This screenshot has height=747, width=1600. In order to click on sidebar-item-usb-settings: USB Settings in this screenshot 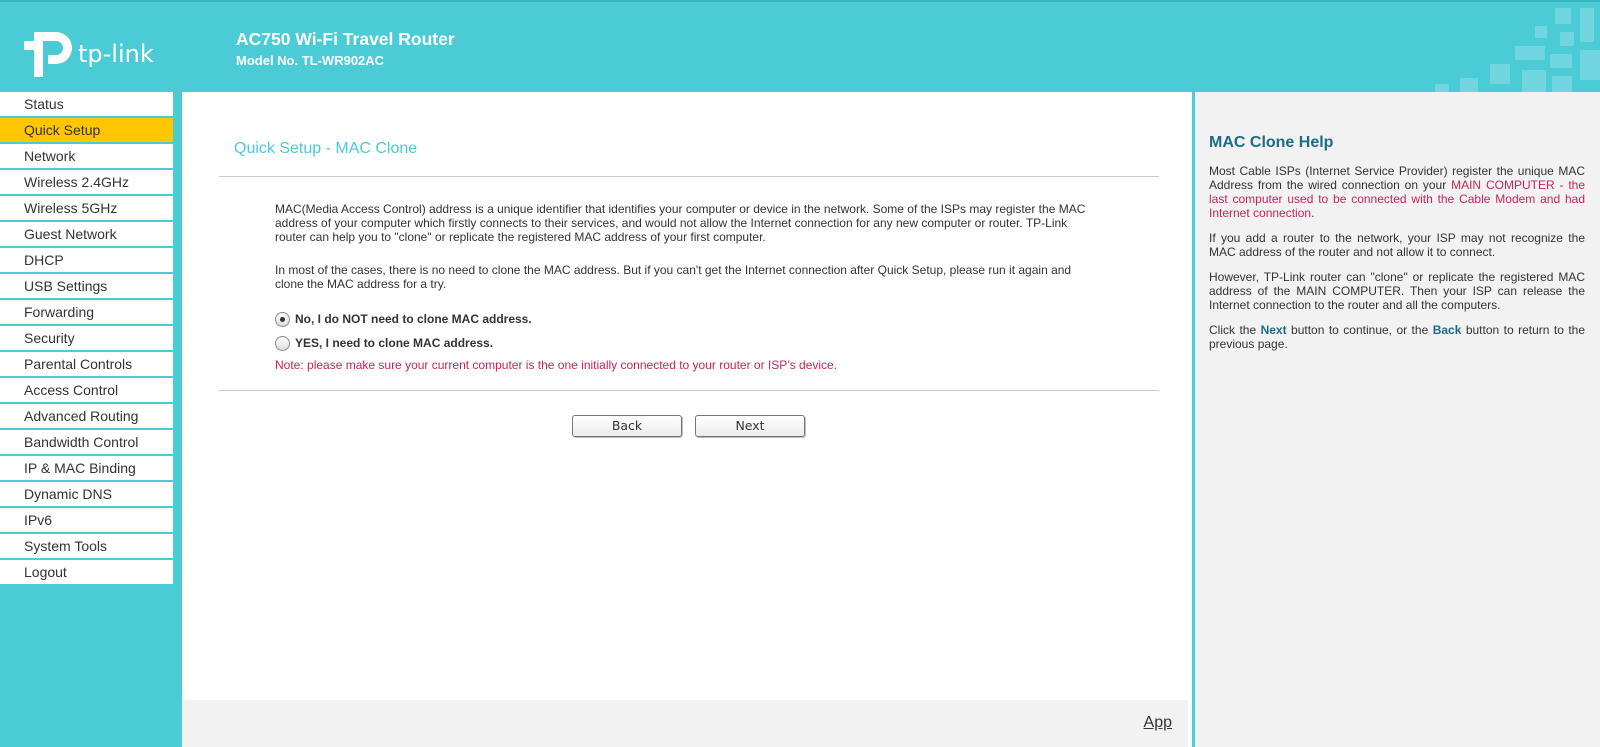, I will do `click(86, 286)`.